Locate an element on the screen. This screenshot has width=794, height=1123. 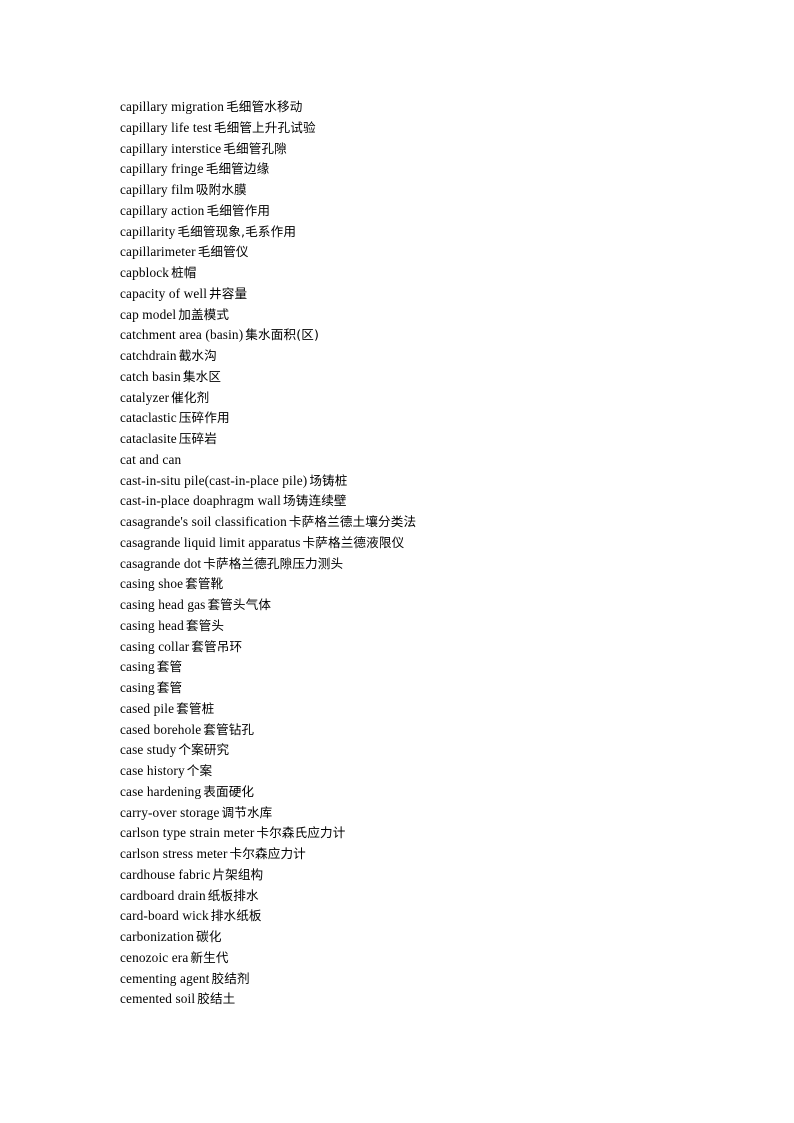
glossary-entry: cataclastic 压碎作用 is located at coordinates (427, 418).